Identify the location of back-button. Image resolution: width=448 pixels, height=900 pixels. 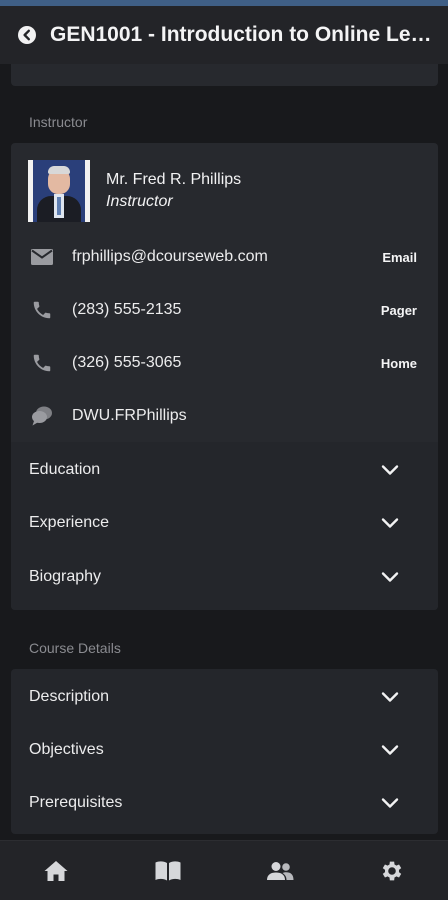
(27, 35).